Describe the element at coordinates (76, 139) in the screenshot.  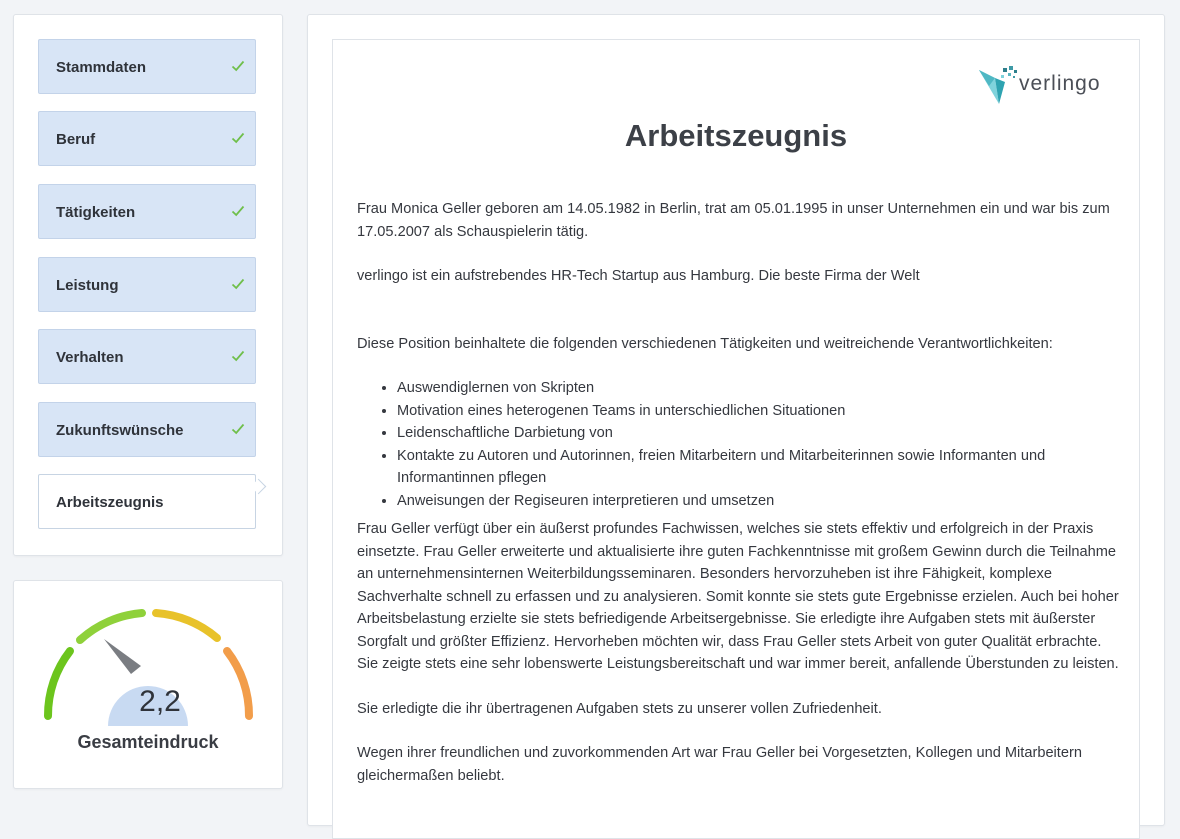
I see `step-label: Beruf` at that location.